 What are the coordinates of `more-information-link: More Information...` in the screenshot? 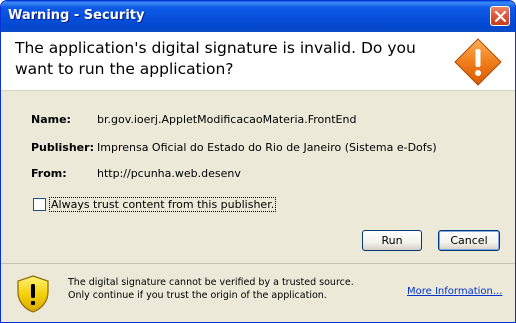 It's located at (454, 291).